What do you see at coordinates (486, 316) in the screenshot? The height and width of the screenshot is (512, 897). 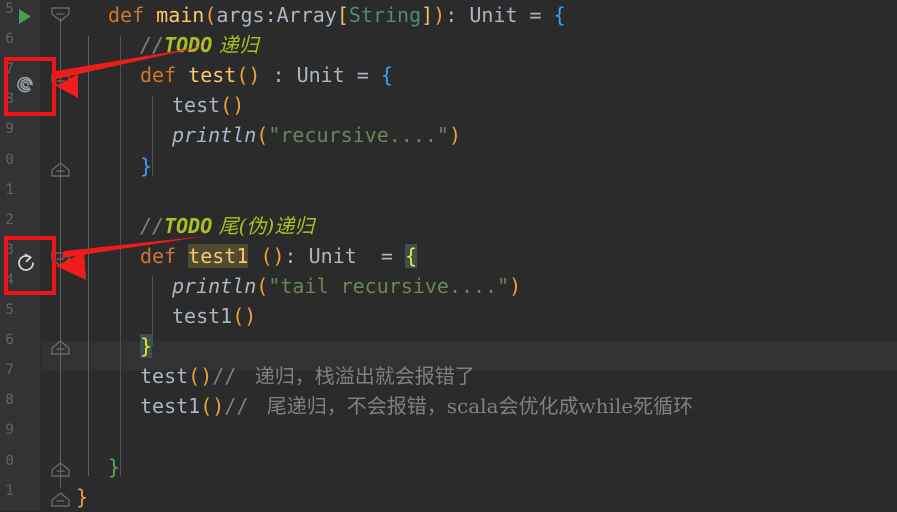 I see `code-line: test1()` at bounding box center [486, 316].